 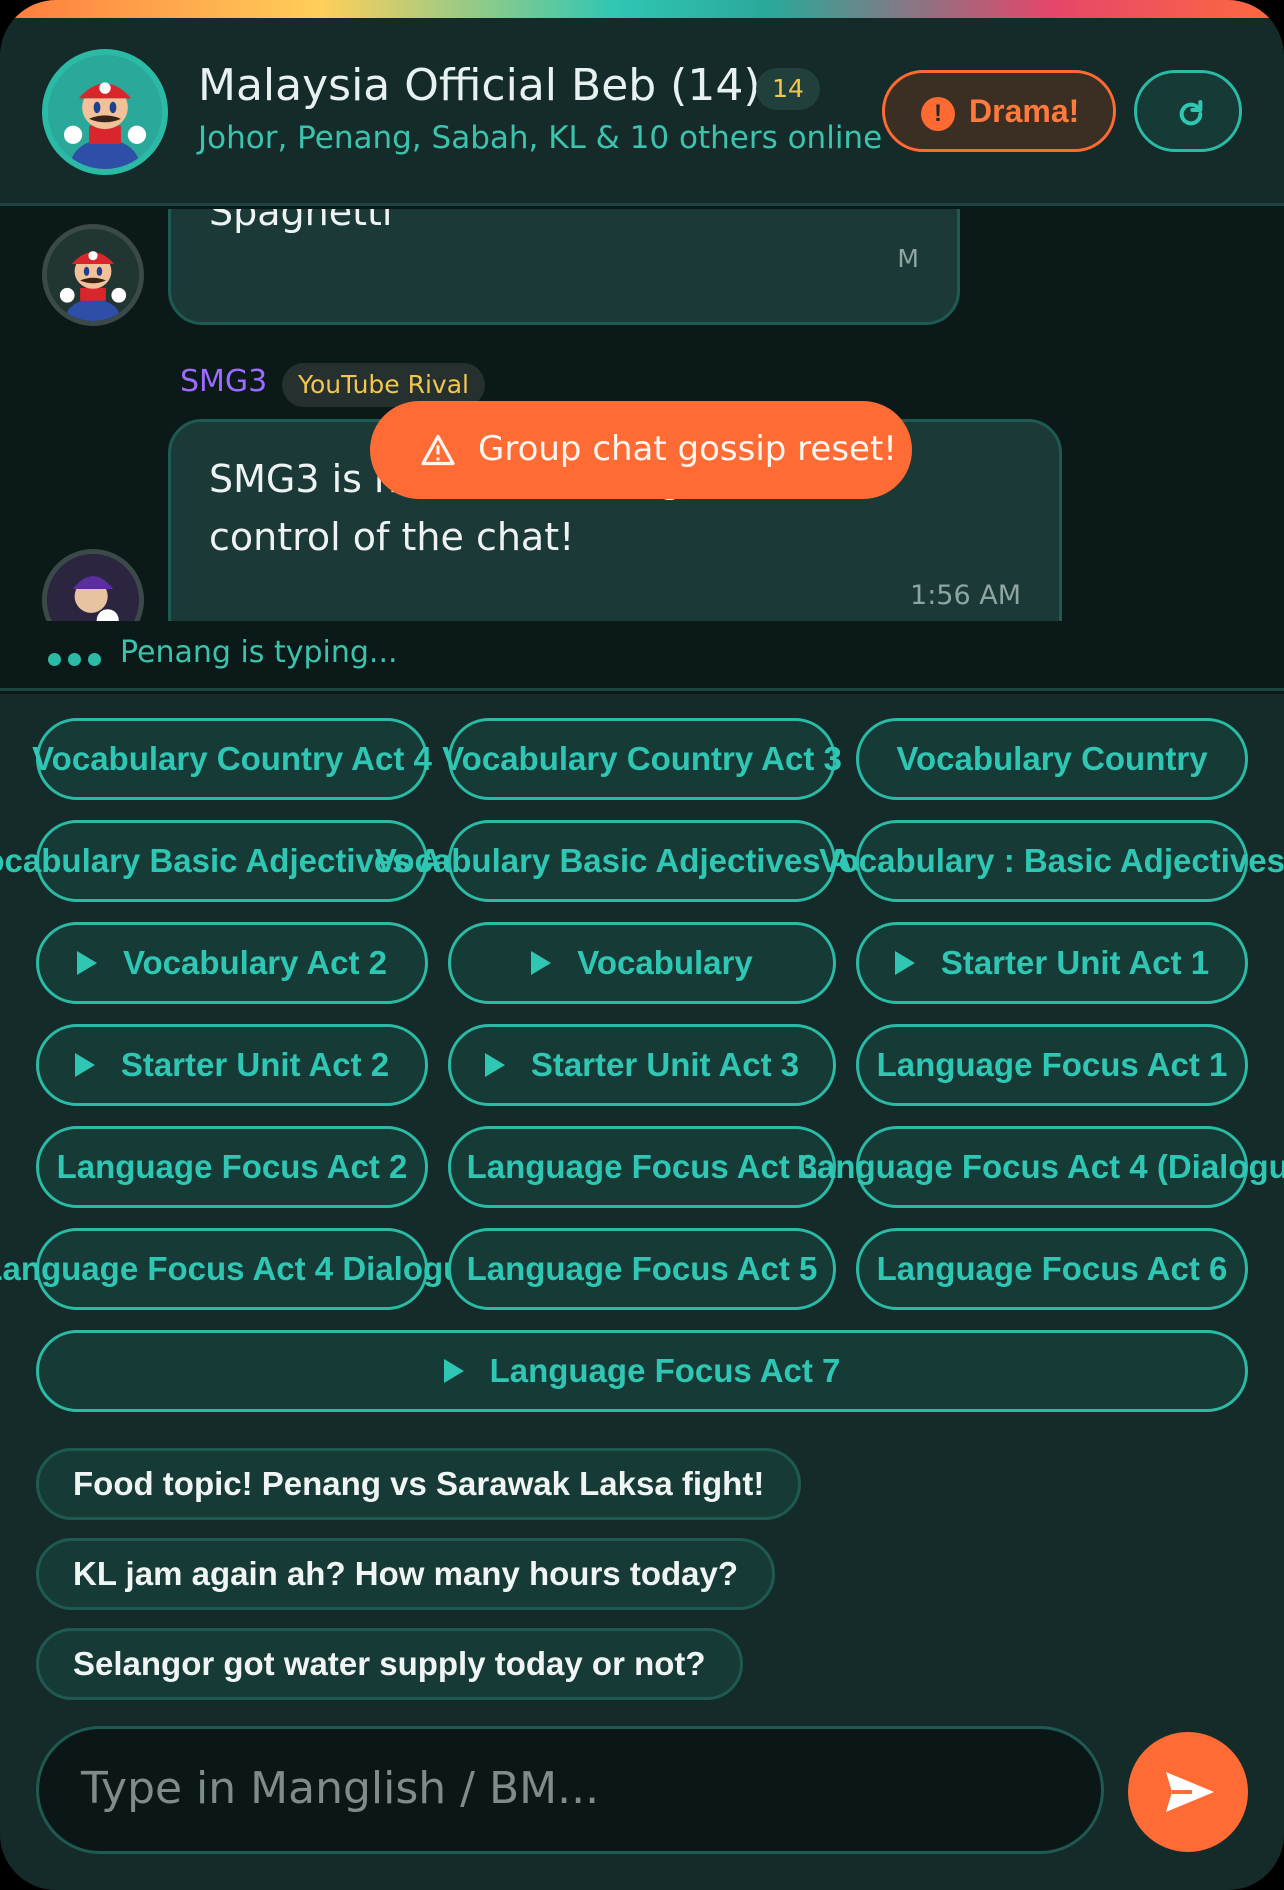 I want to click on group-avatar, so click(x=105, y=112).